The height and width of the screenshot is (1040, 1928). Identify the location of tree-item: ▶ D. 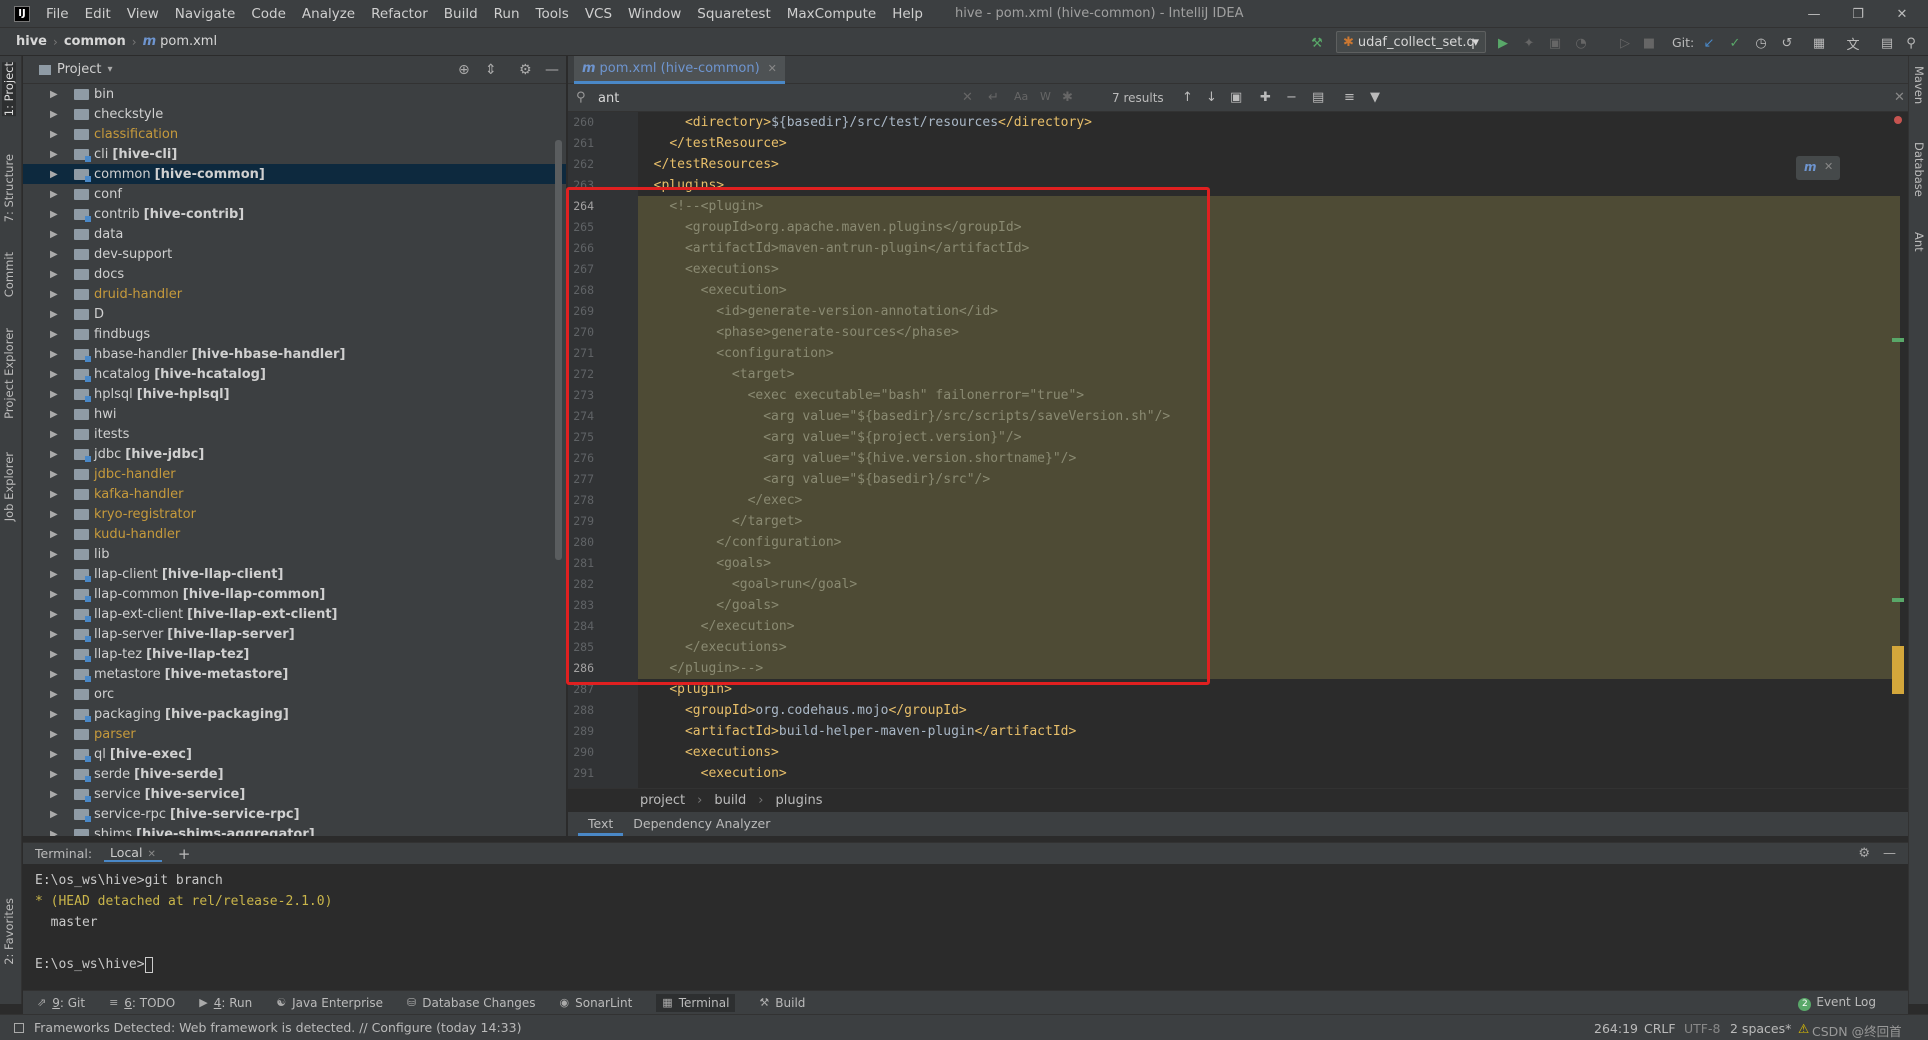
(294, 314).